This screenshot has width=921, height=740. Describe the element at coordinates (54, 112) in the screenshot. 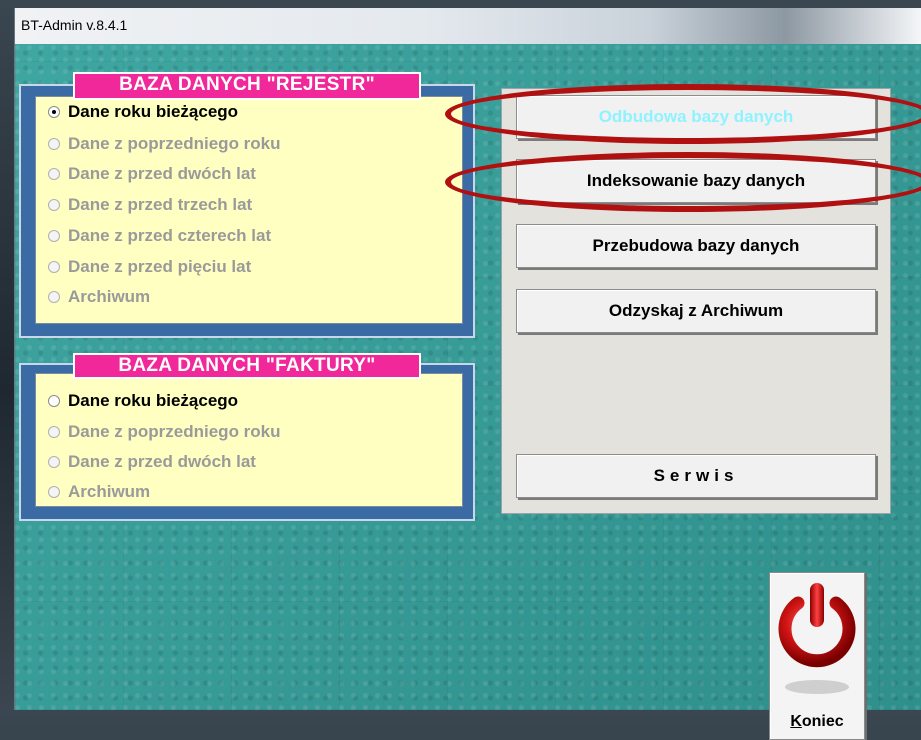

I see `radio-selected-icon` at that location.